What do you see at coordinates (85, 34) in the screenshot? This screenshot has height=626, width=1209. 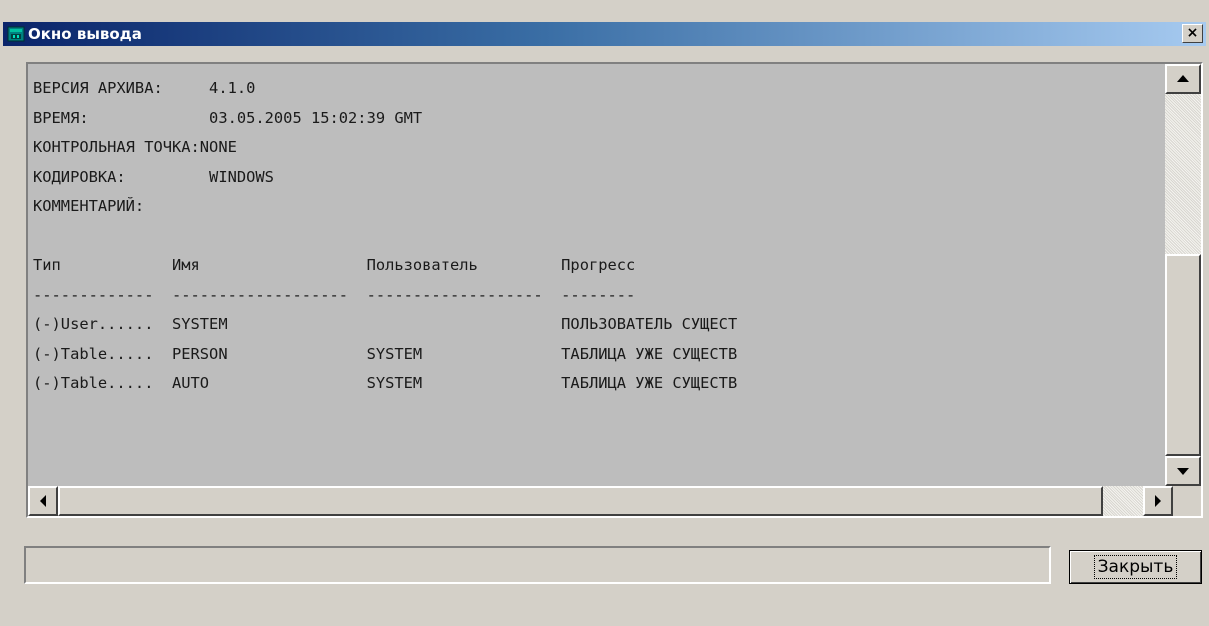 I see `window-title: Окно вывода` at bounding box center [85, 34].